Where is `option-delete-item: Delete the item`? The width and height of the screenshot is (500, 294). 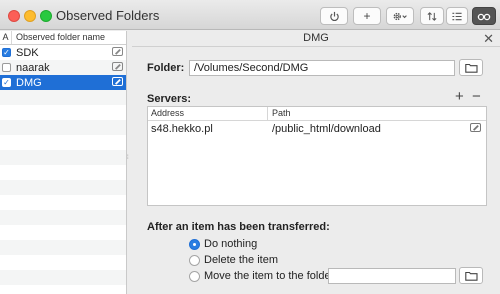 option-delete-item: Delete the item is located at coordinates (233, 260).